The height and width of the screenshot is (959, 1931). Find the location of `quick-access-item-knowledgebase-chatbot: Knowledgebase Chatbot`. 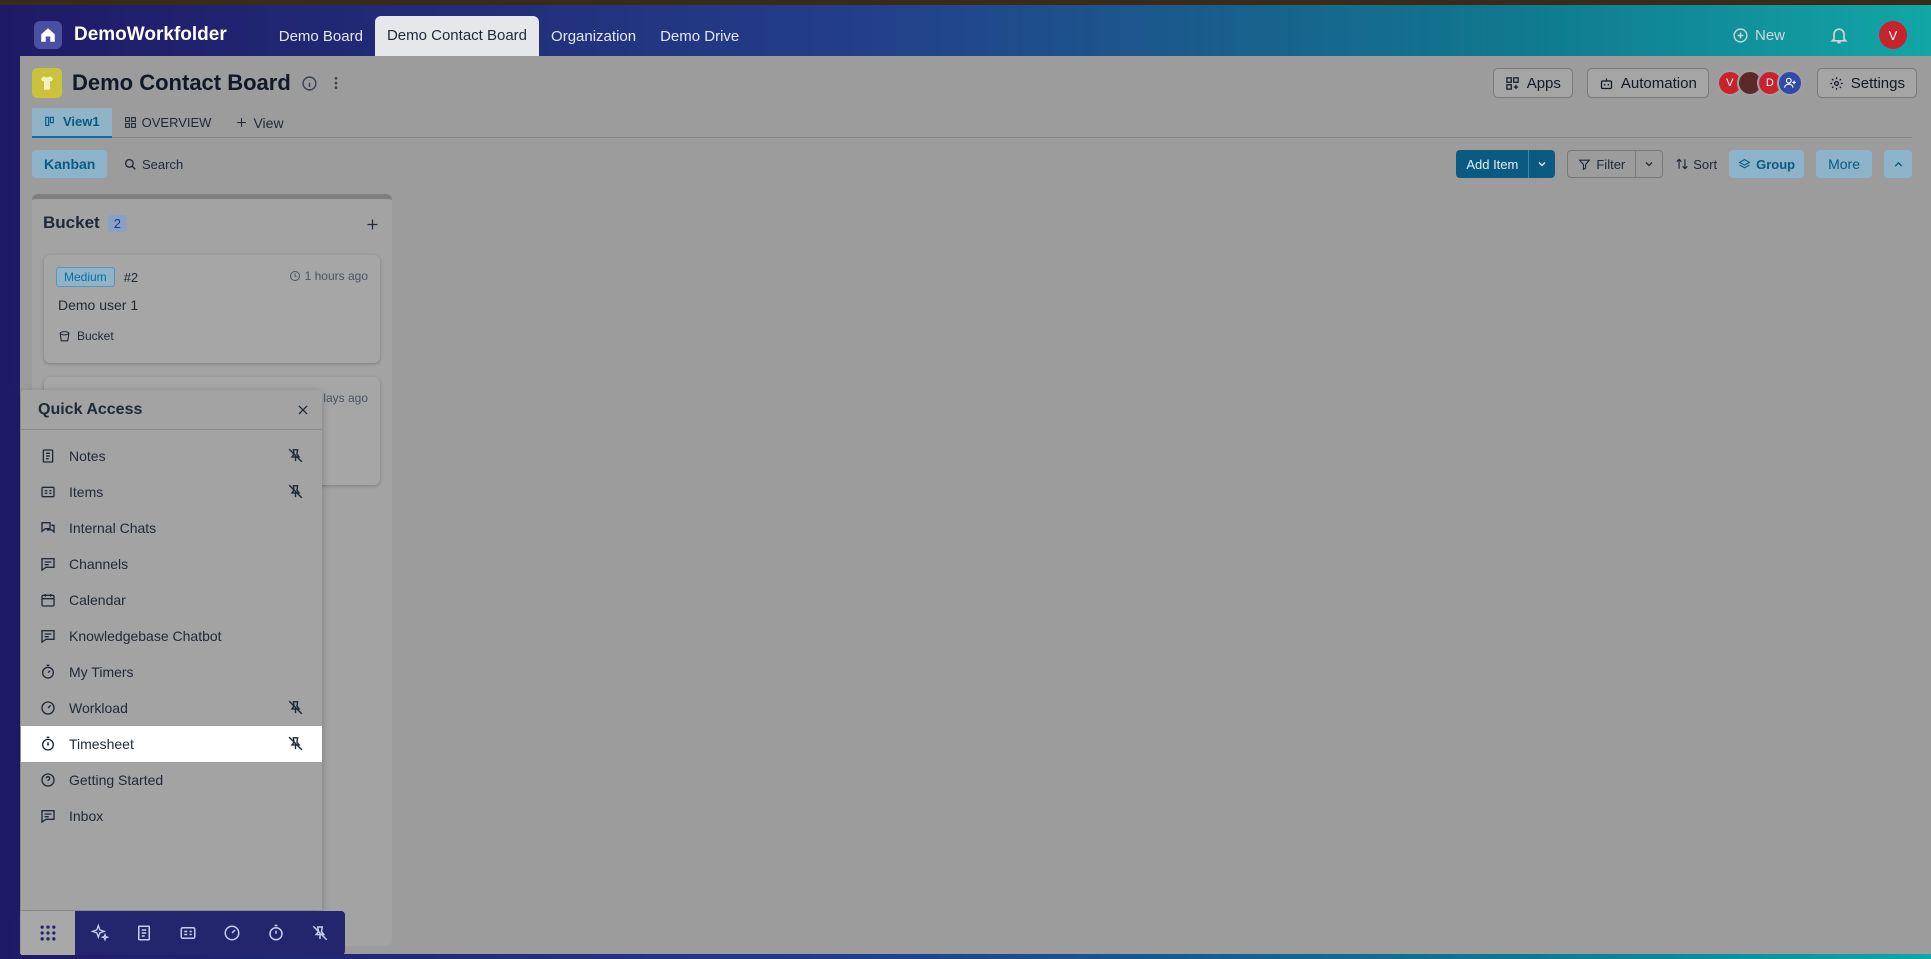

quick-access-item-knowledgebase-chatbot: Knowledgebase Chatbot is located at coordinates (171, 636).